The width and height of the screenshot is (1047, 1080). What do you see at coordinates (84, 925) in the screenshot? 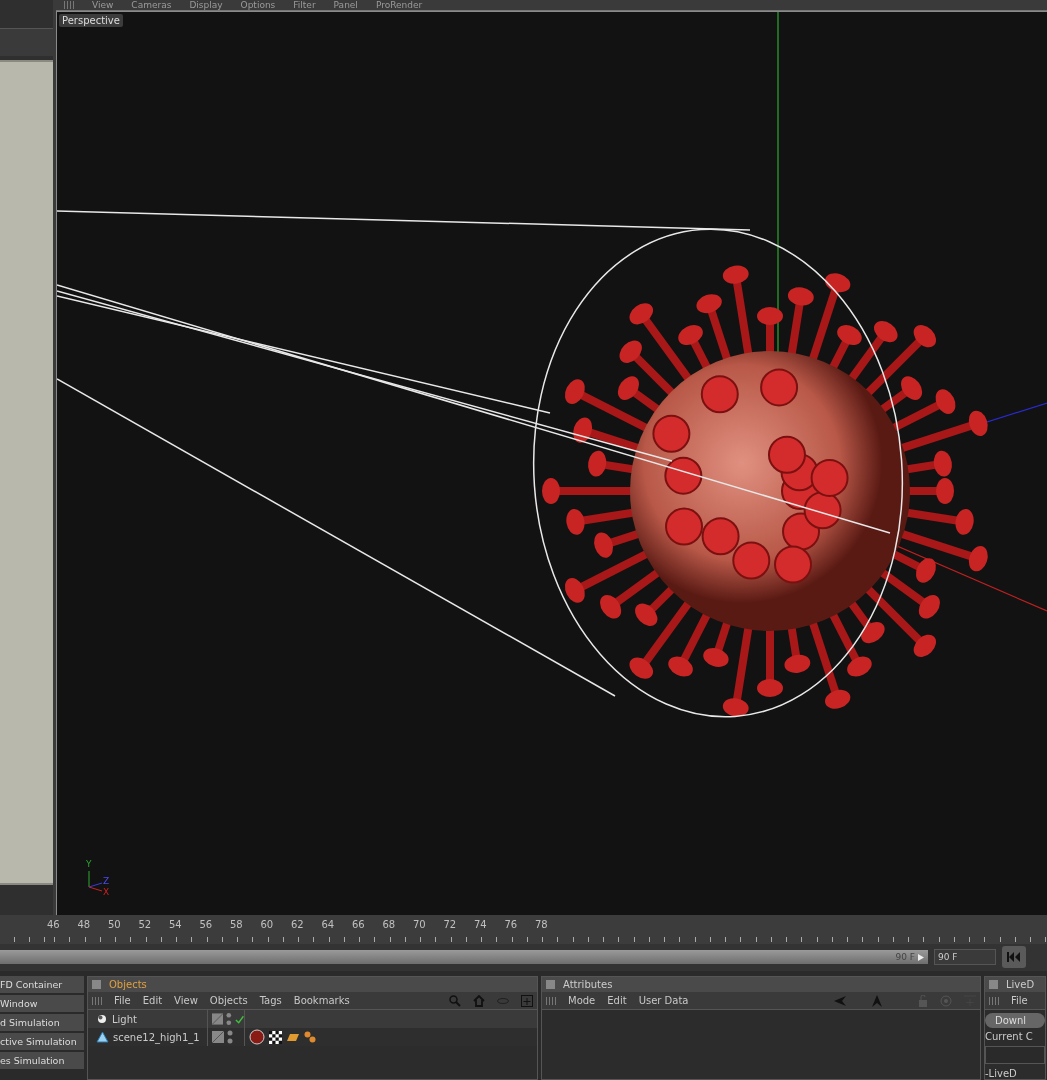
I see `frame-number: 48` at bounding box center [84, 925].